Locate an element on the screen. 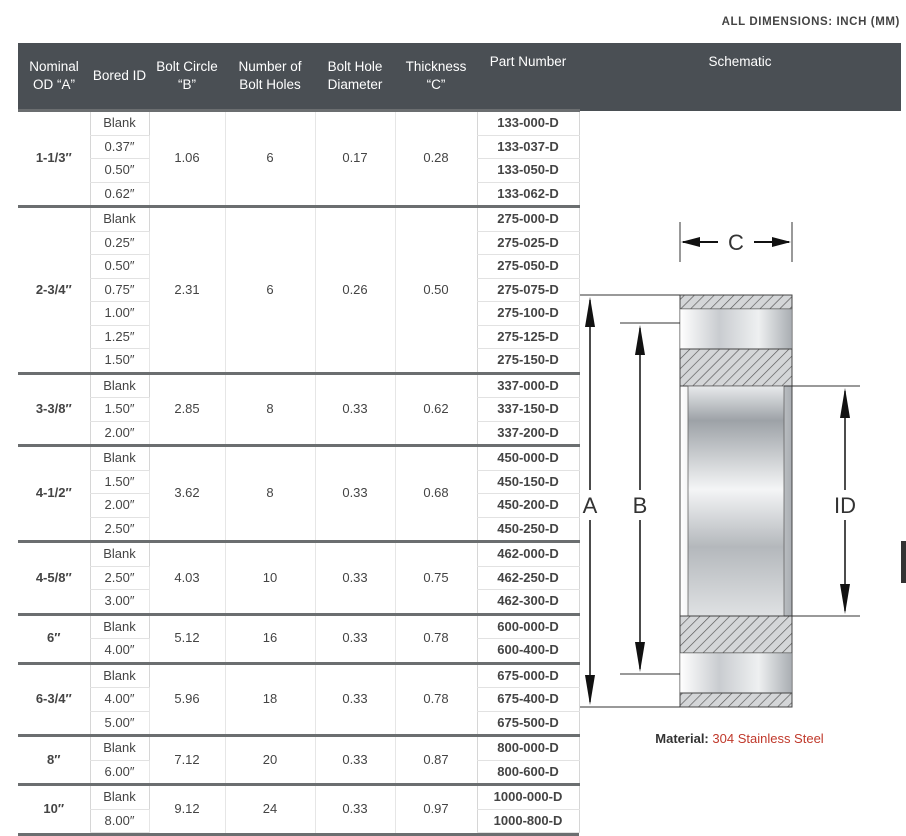 The image size is (906, 836). bolt-circle-cell: 5.96 is located at coordinates (186, 698).